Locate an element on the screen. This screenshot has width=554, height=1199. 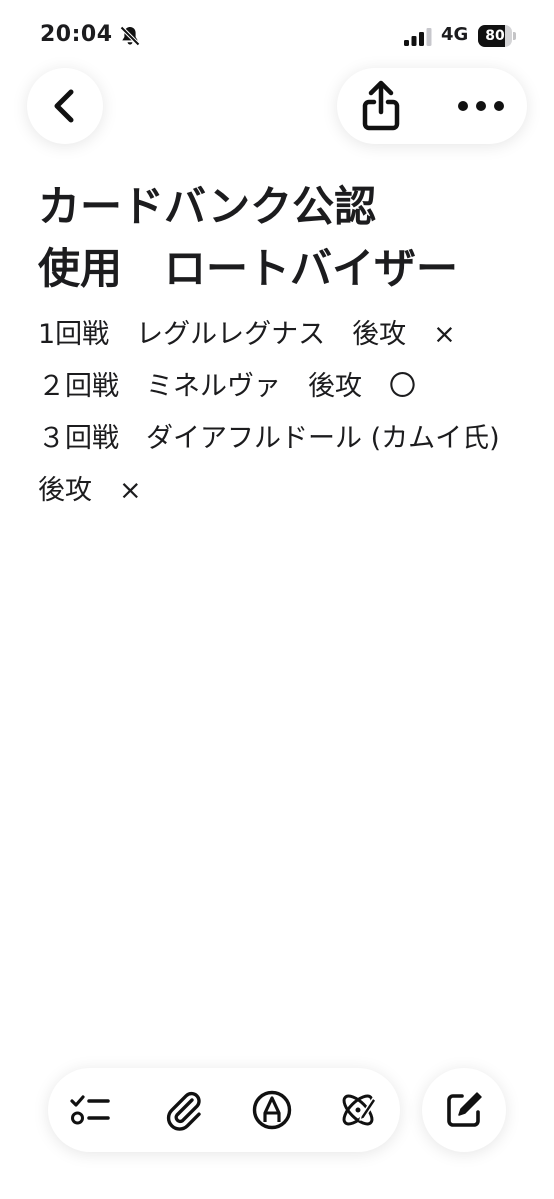
paperclip-icon is located at coordinates (184, 1110).